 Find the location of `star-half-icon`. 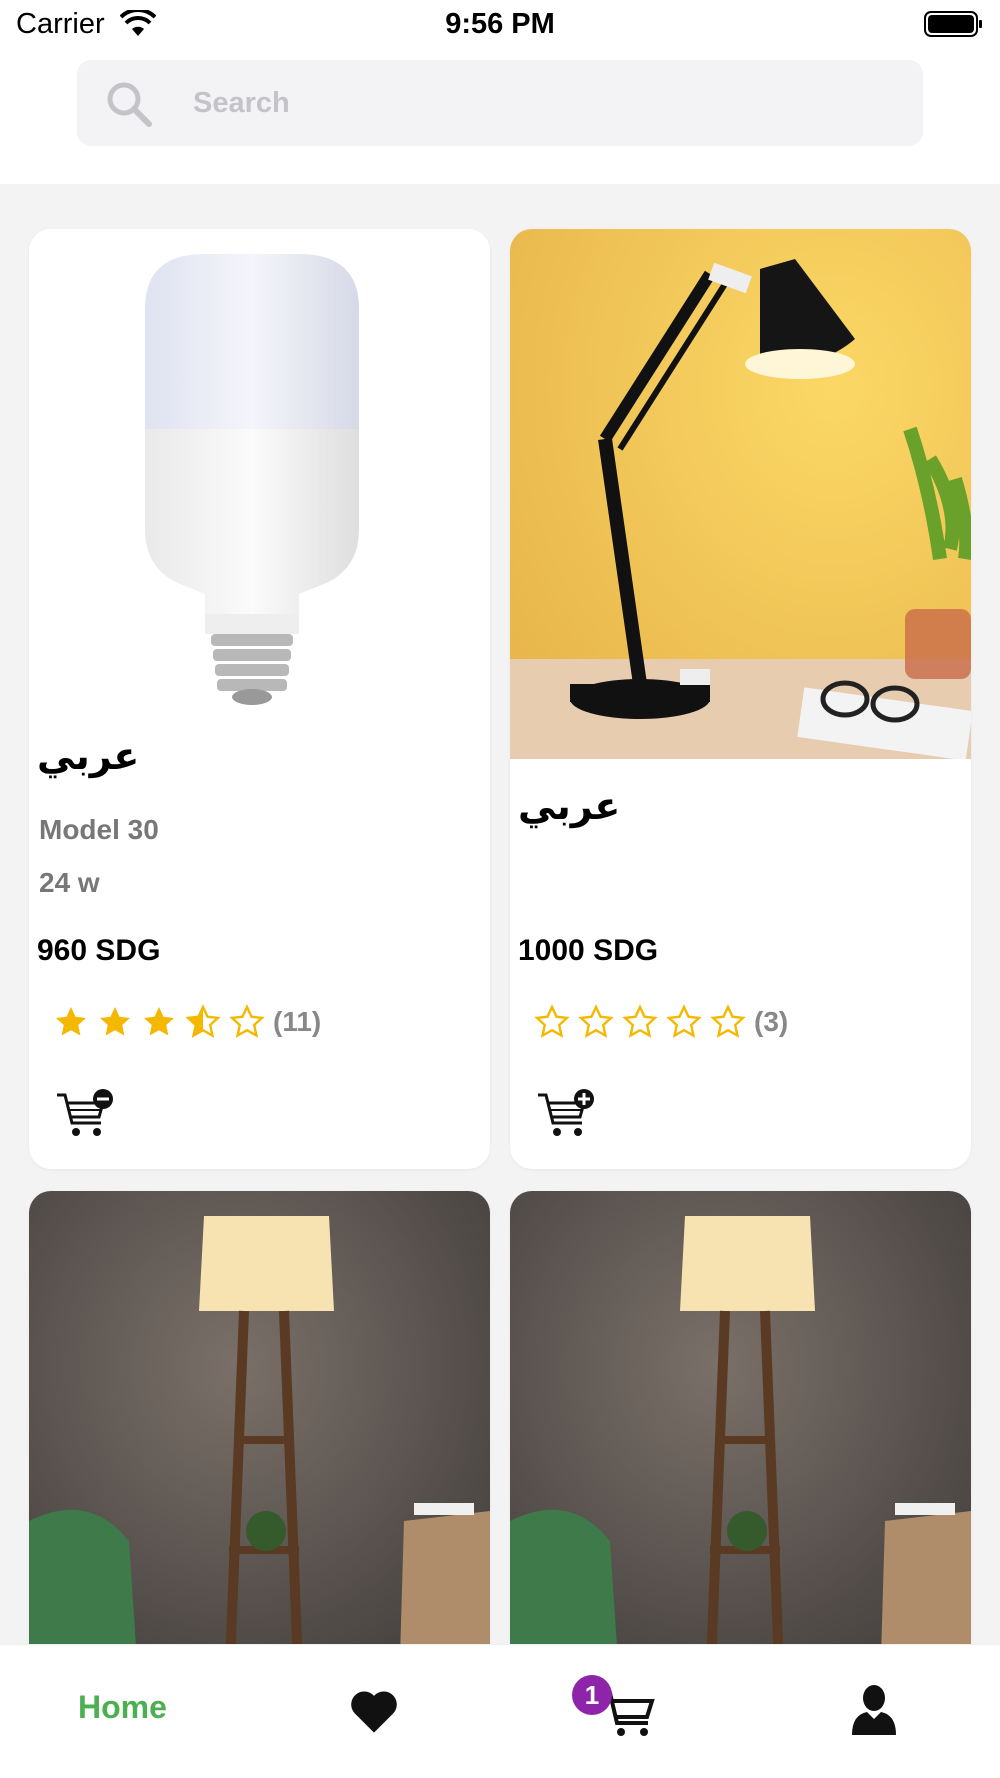

star-half-icon is located at coordinates (203, 1021).